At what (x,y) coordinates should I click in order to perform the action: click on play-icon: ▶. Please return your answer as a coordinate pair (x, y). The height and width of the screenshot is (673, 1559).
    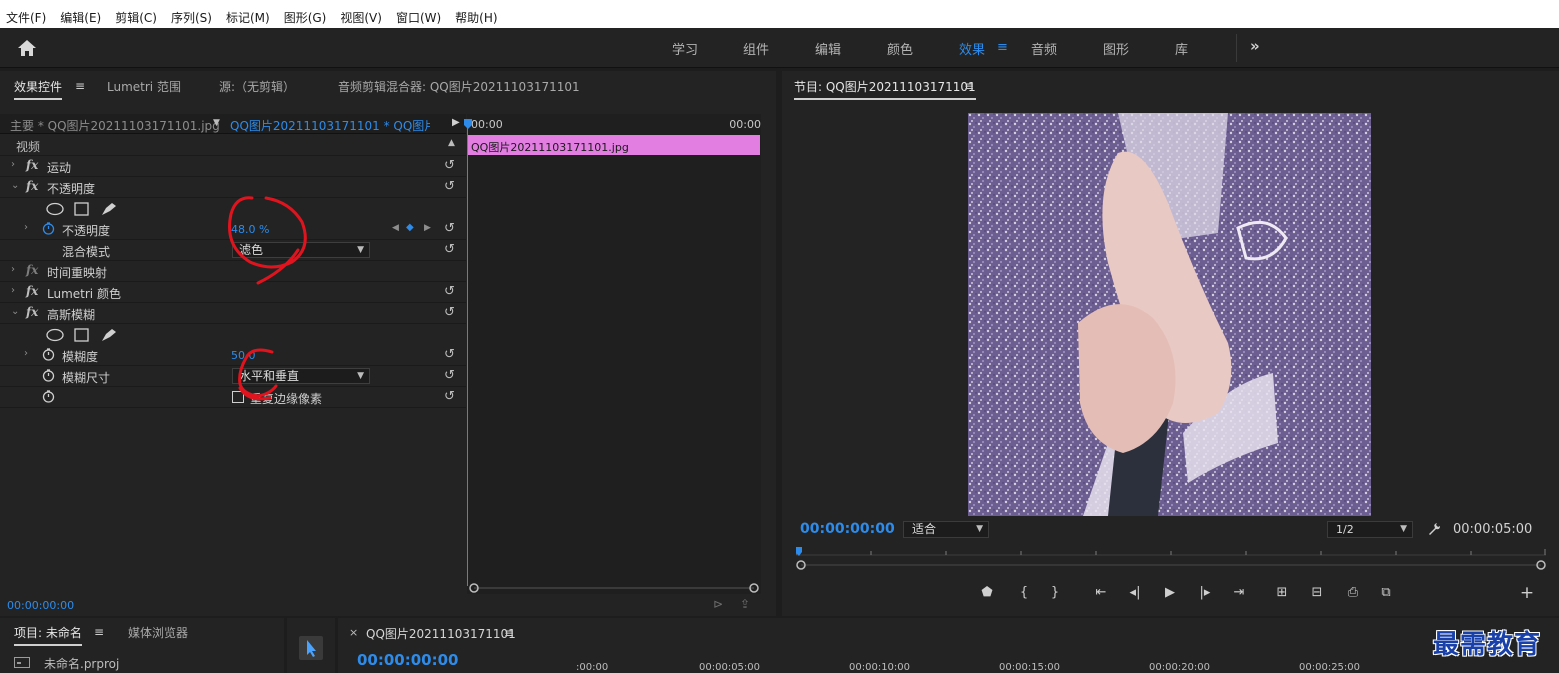
    Looking at the image, I should click on (1170, 593).